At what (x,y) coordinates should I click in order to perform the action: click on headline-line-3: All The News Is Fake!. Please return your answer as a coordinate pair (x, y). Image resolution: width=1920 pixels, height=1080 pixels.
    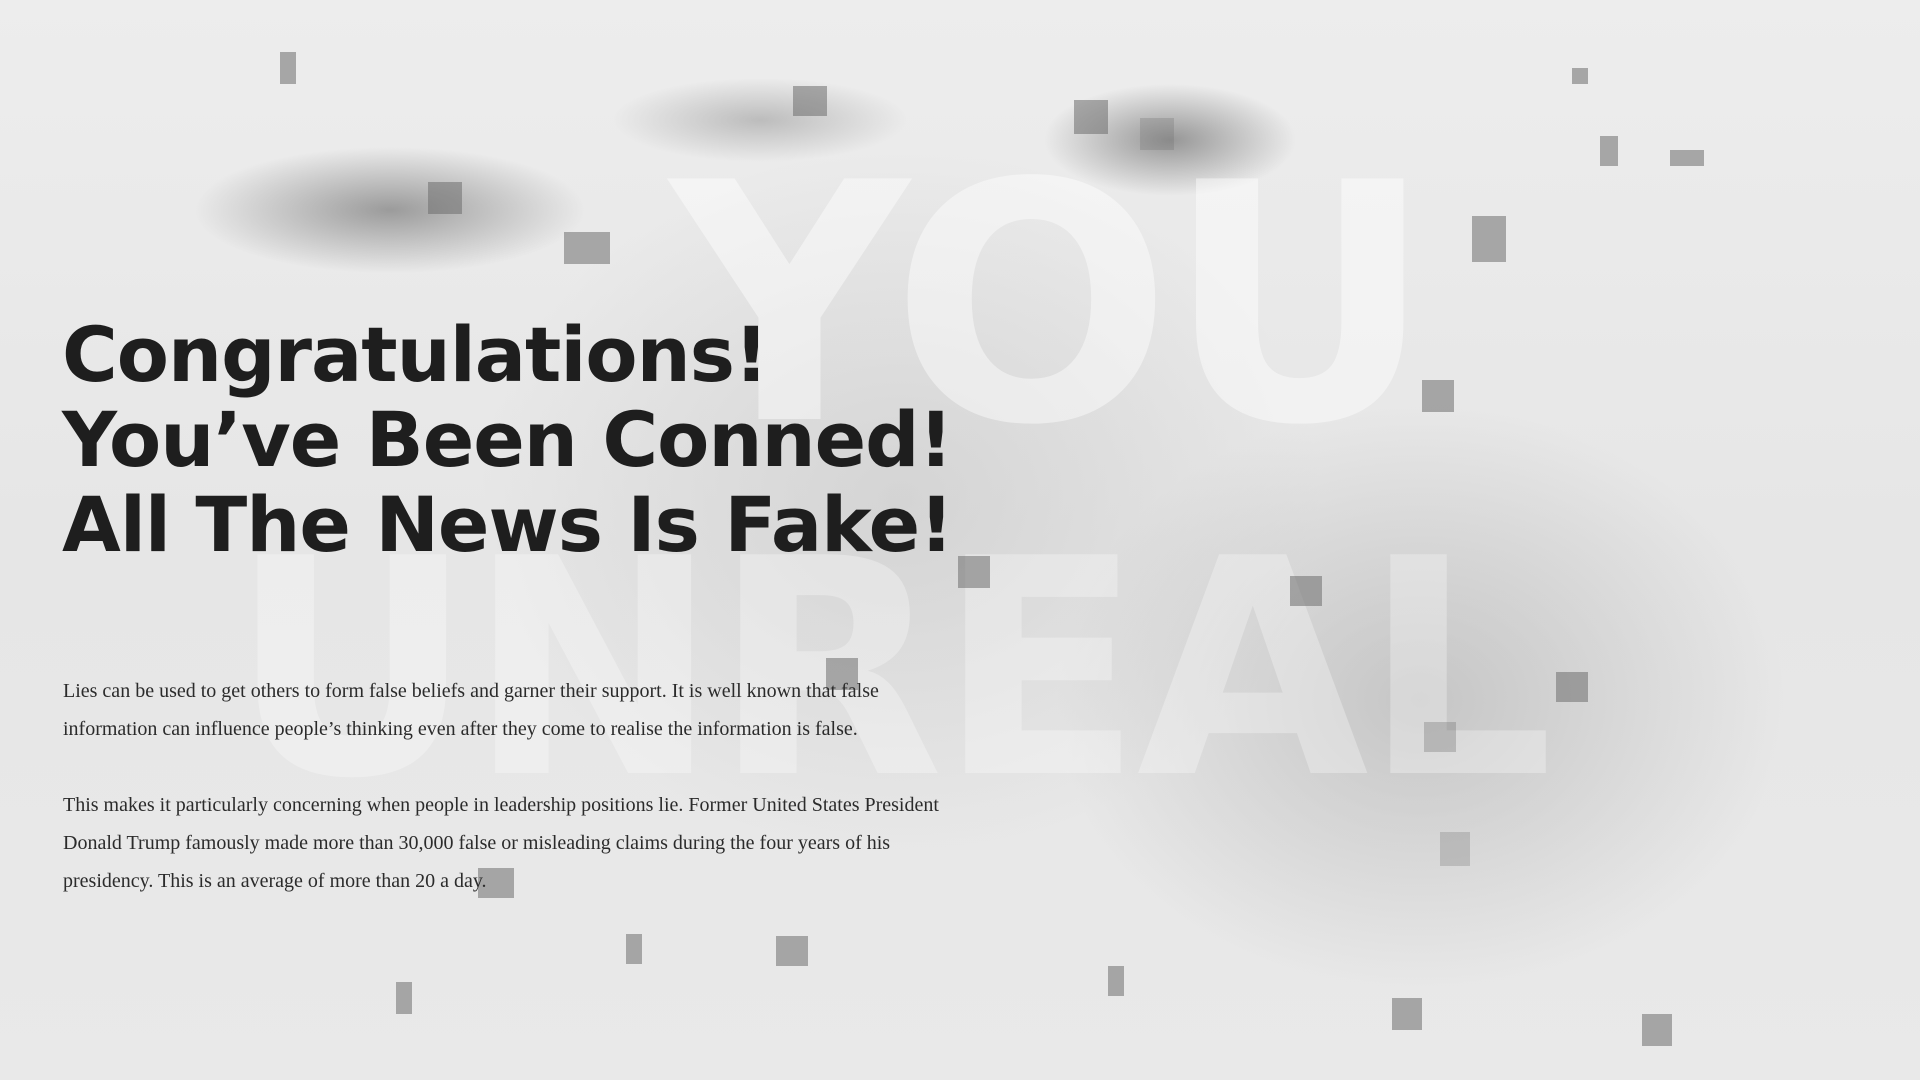
    Looking at the image, I should click on (508, 524).